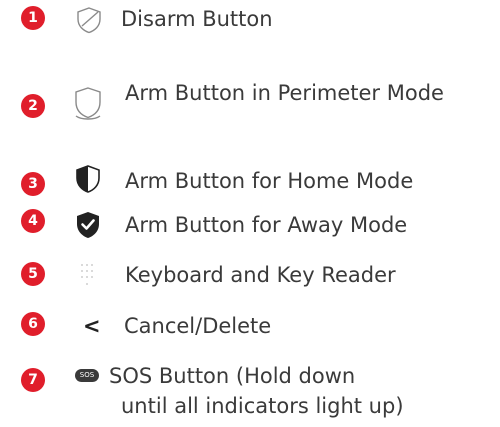 The height and width of the screenshot is (427, 500). What do you see at coordinates (197, 19) in the screenshot?
I see `legend-label-disarm: Disarm Button` at bounding box center [197, 19].